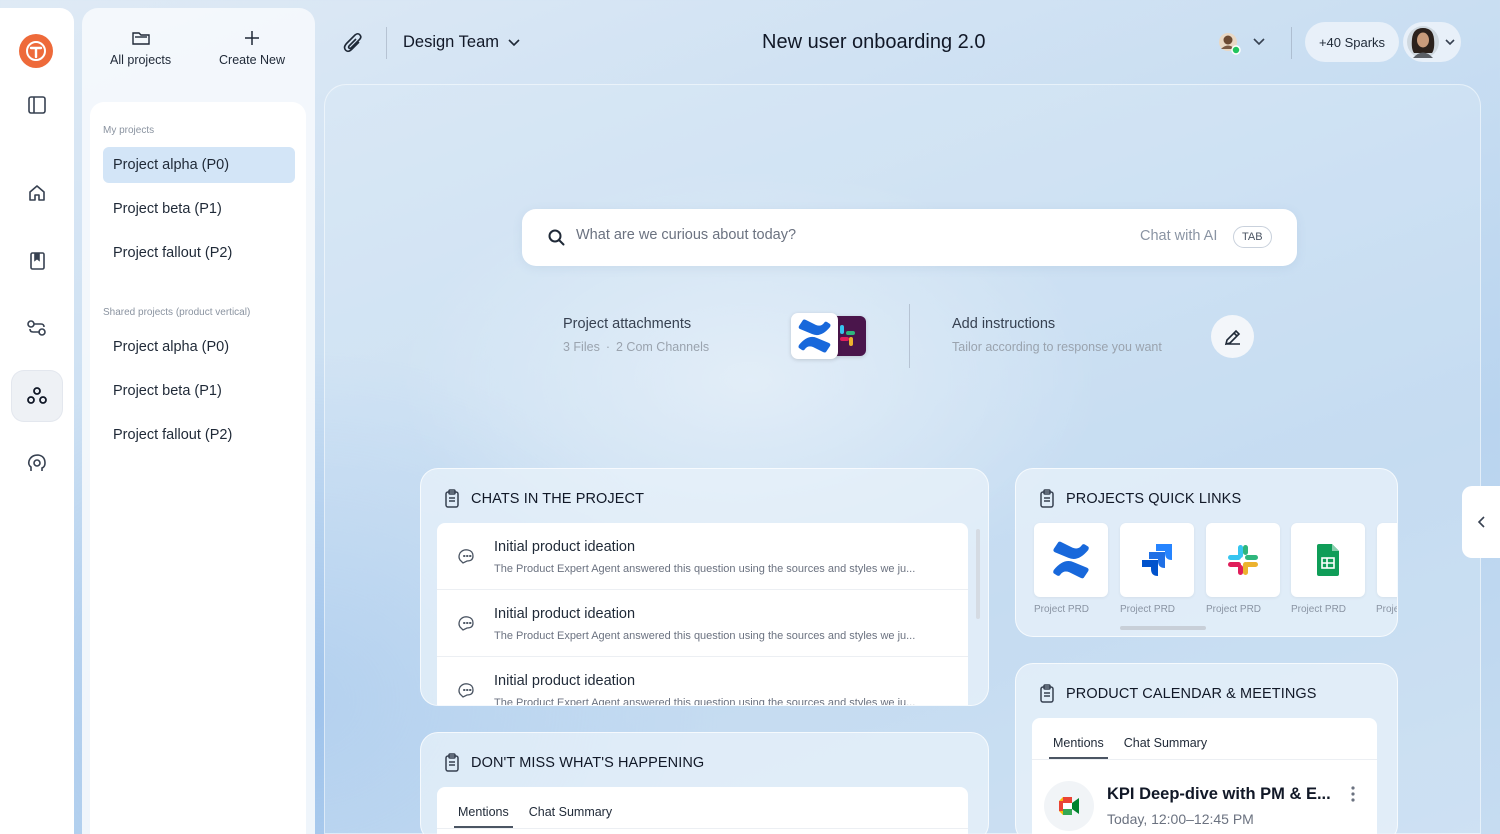  What do you see at coordinates (874, 42) in the screenshot?
I see `page-title: New user onboarding 2.0` at bounding box center [874, 42].